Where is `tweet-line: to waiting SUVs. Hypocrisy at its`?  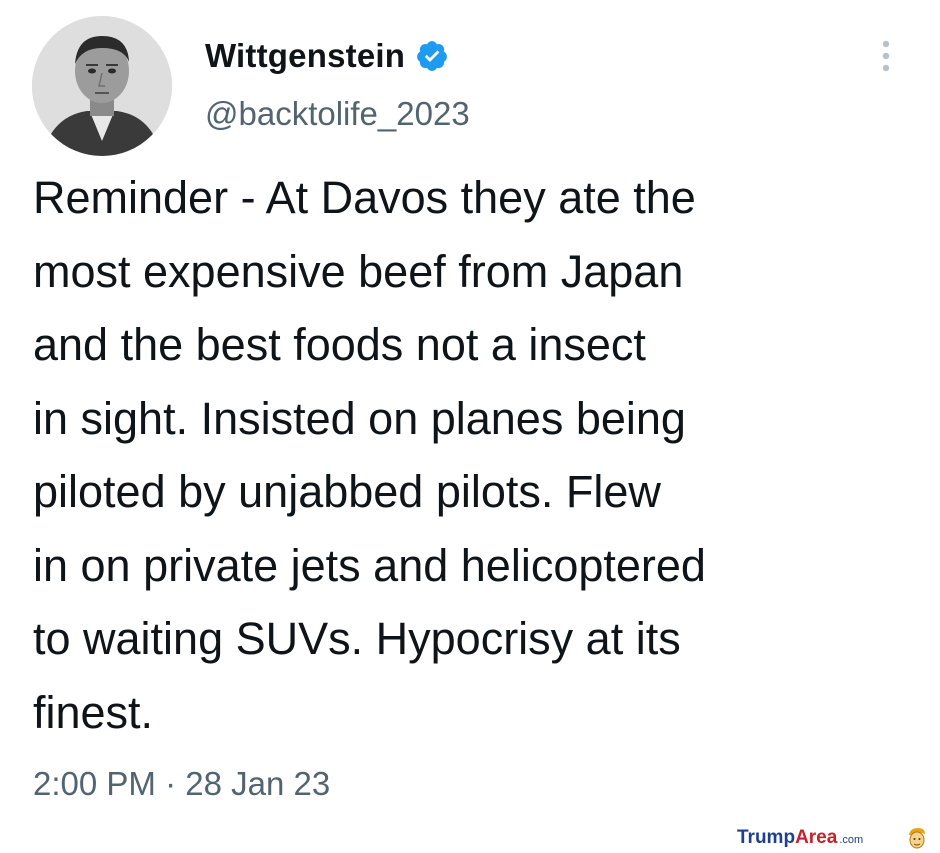 tweet-line: to waiting SUVs. Hypocrisy at its is located at coordinates (357, 638).